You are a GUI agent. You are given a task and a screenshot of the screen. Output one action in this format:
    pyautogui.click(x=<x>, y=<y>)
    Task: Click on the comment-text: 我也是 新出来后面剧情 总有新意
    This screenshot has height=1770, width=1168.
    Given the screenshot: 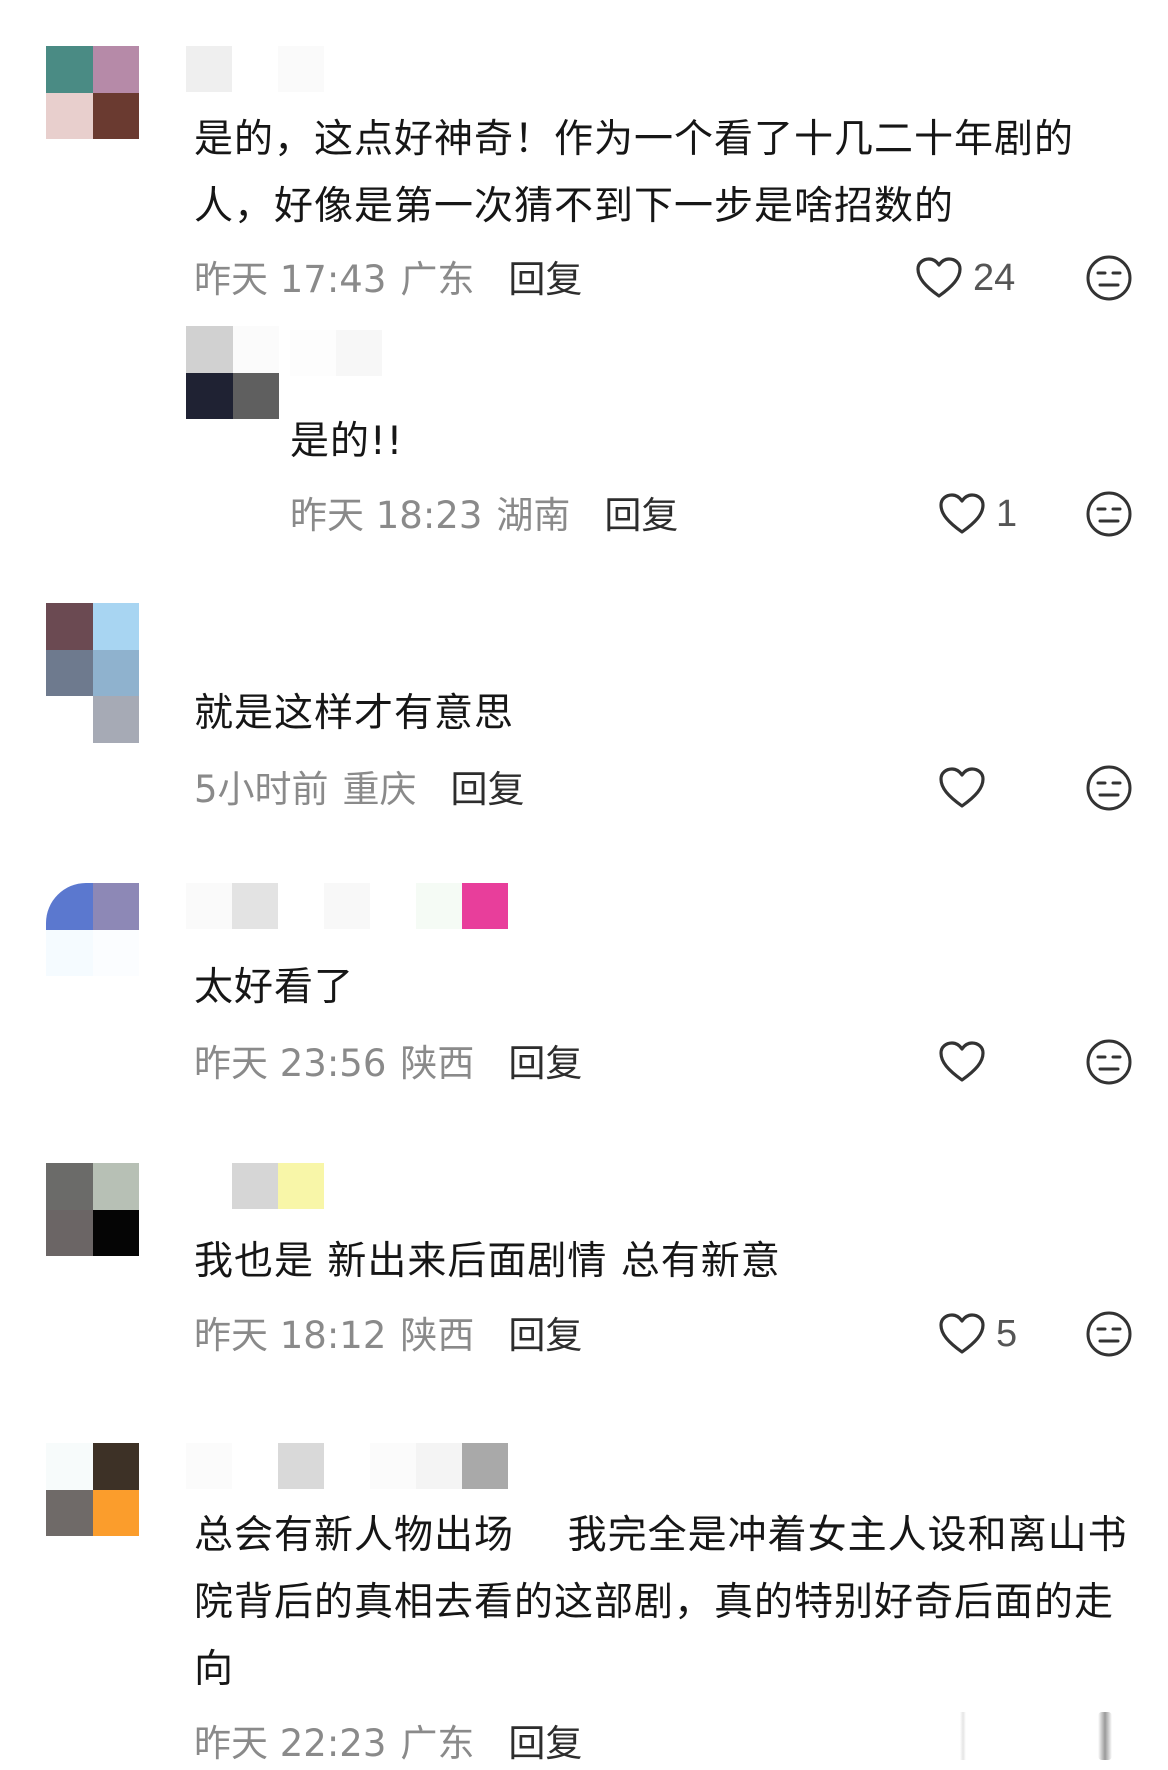 What is the action you would take?
    pyautogui.click(x=487, y=1261)
    